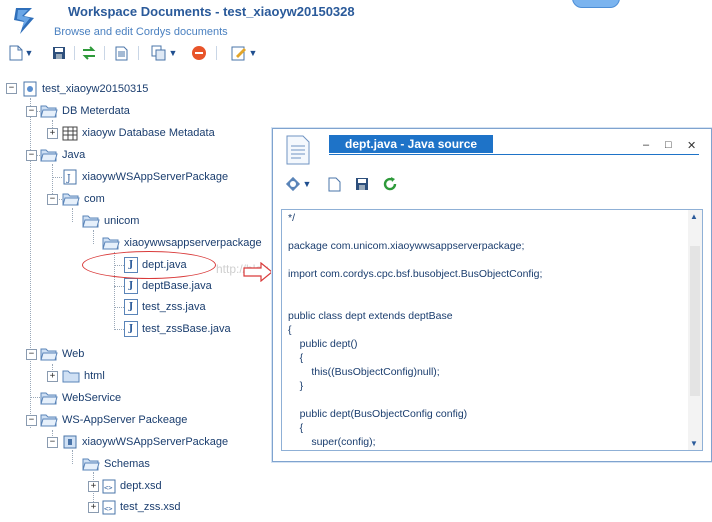 Image resolution: width=712 pixels, height=522 pixels. Describe the element at coordinates (292, 184) in the screenshot. I see `gear-icon` at that location.